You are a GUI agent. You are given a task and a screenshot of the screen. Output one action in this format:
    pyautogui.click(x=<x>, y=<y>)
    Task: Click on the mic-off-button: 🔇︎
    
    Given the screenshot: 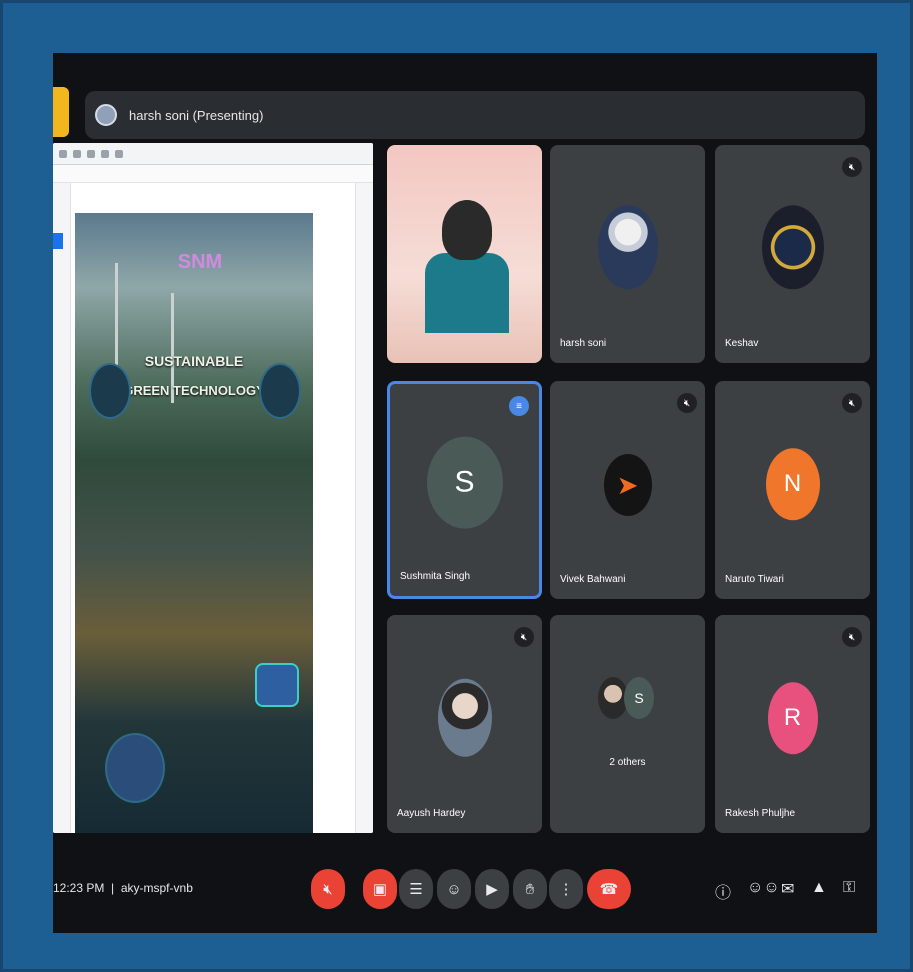 What is the action you would take?
    pyautogui.click(x=328, y=889)
    